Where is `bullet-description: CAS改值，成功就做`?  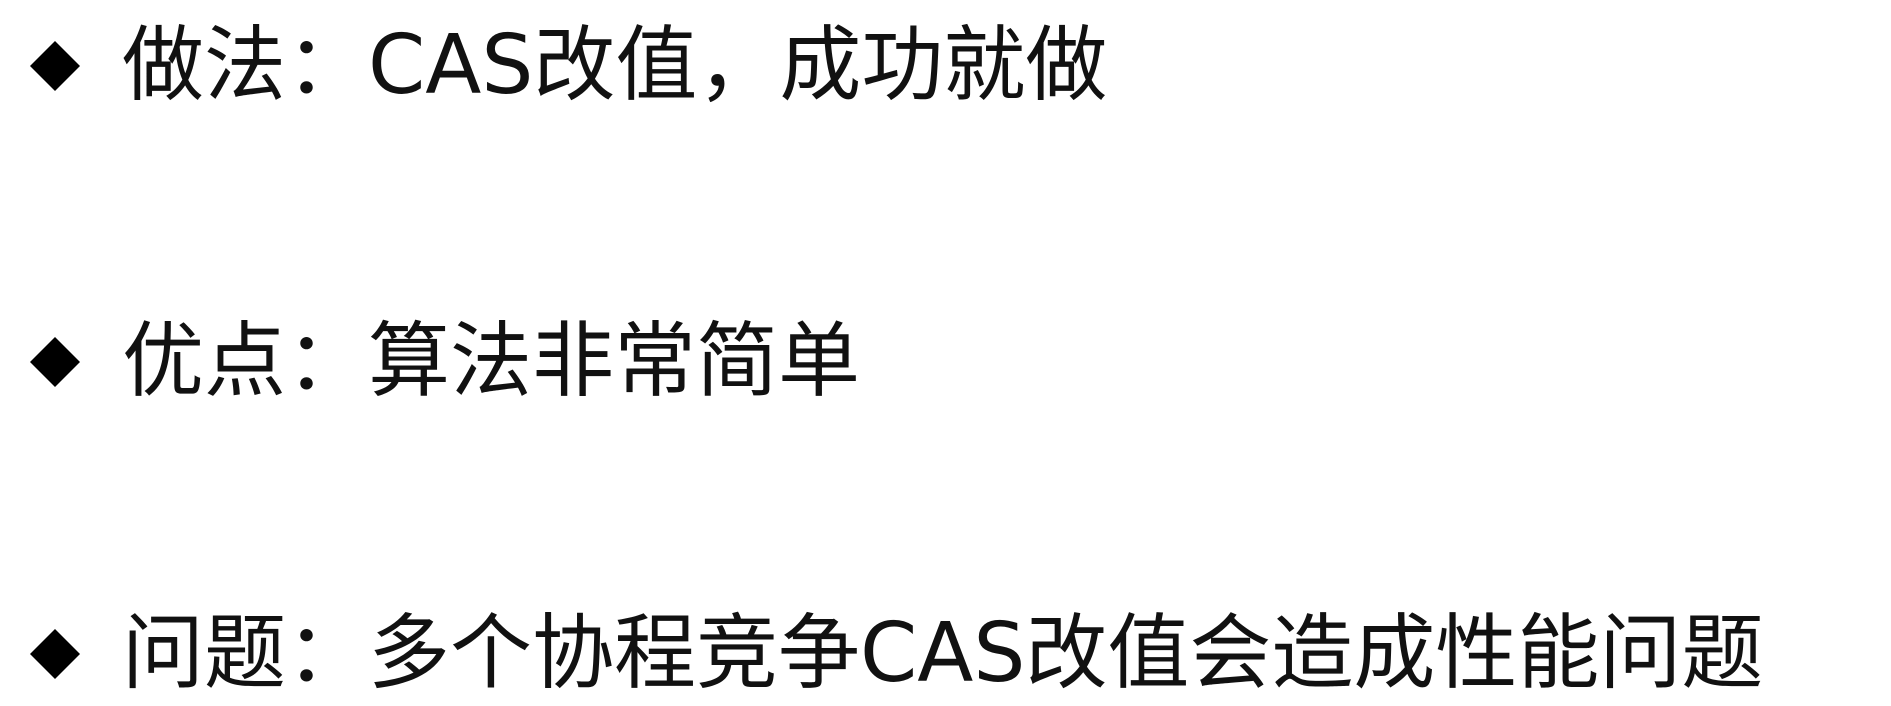 bullet-description: CAS改值，成功就做 is located at coordinates (738, 65).